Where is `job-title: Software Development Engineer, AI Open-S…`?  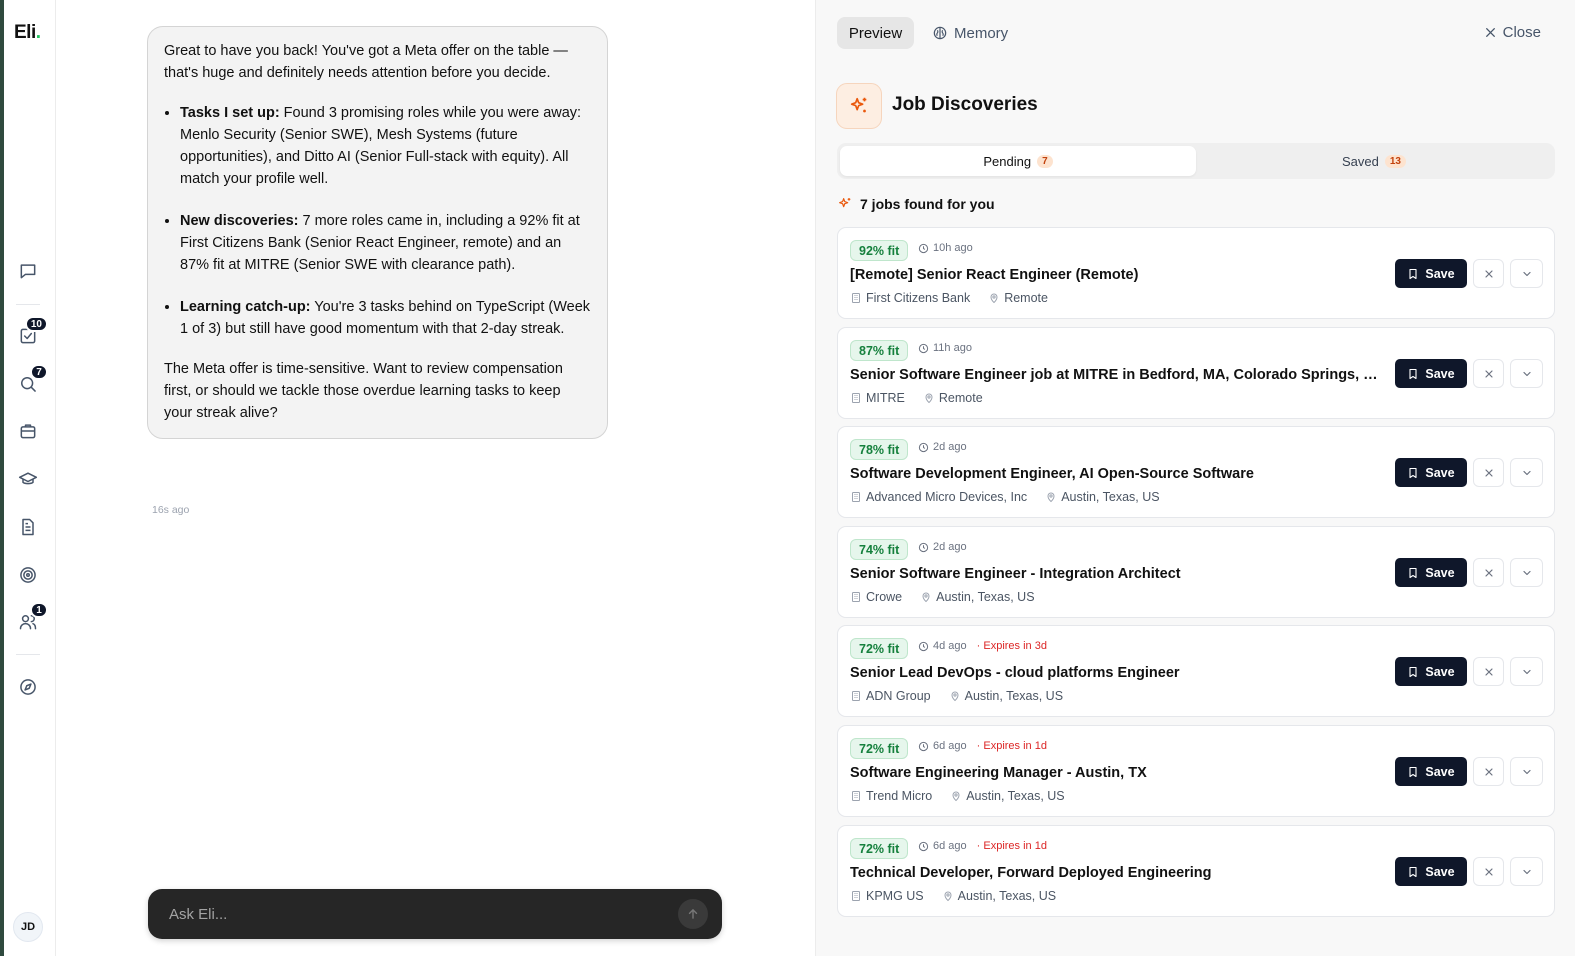
job-title: Software Development Engineer, AI Open-S… is located at coordinates (1117, 474).